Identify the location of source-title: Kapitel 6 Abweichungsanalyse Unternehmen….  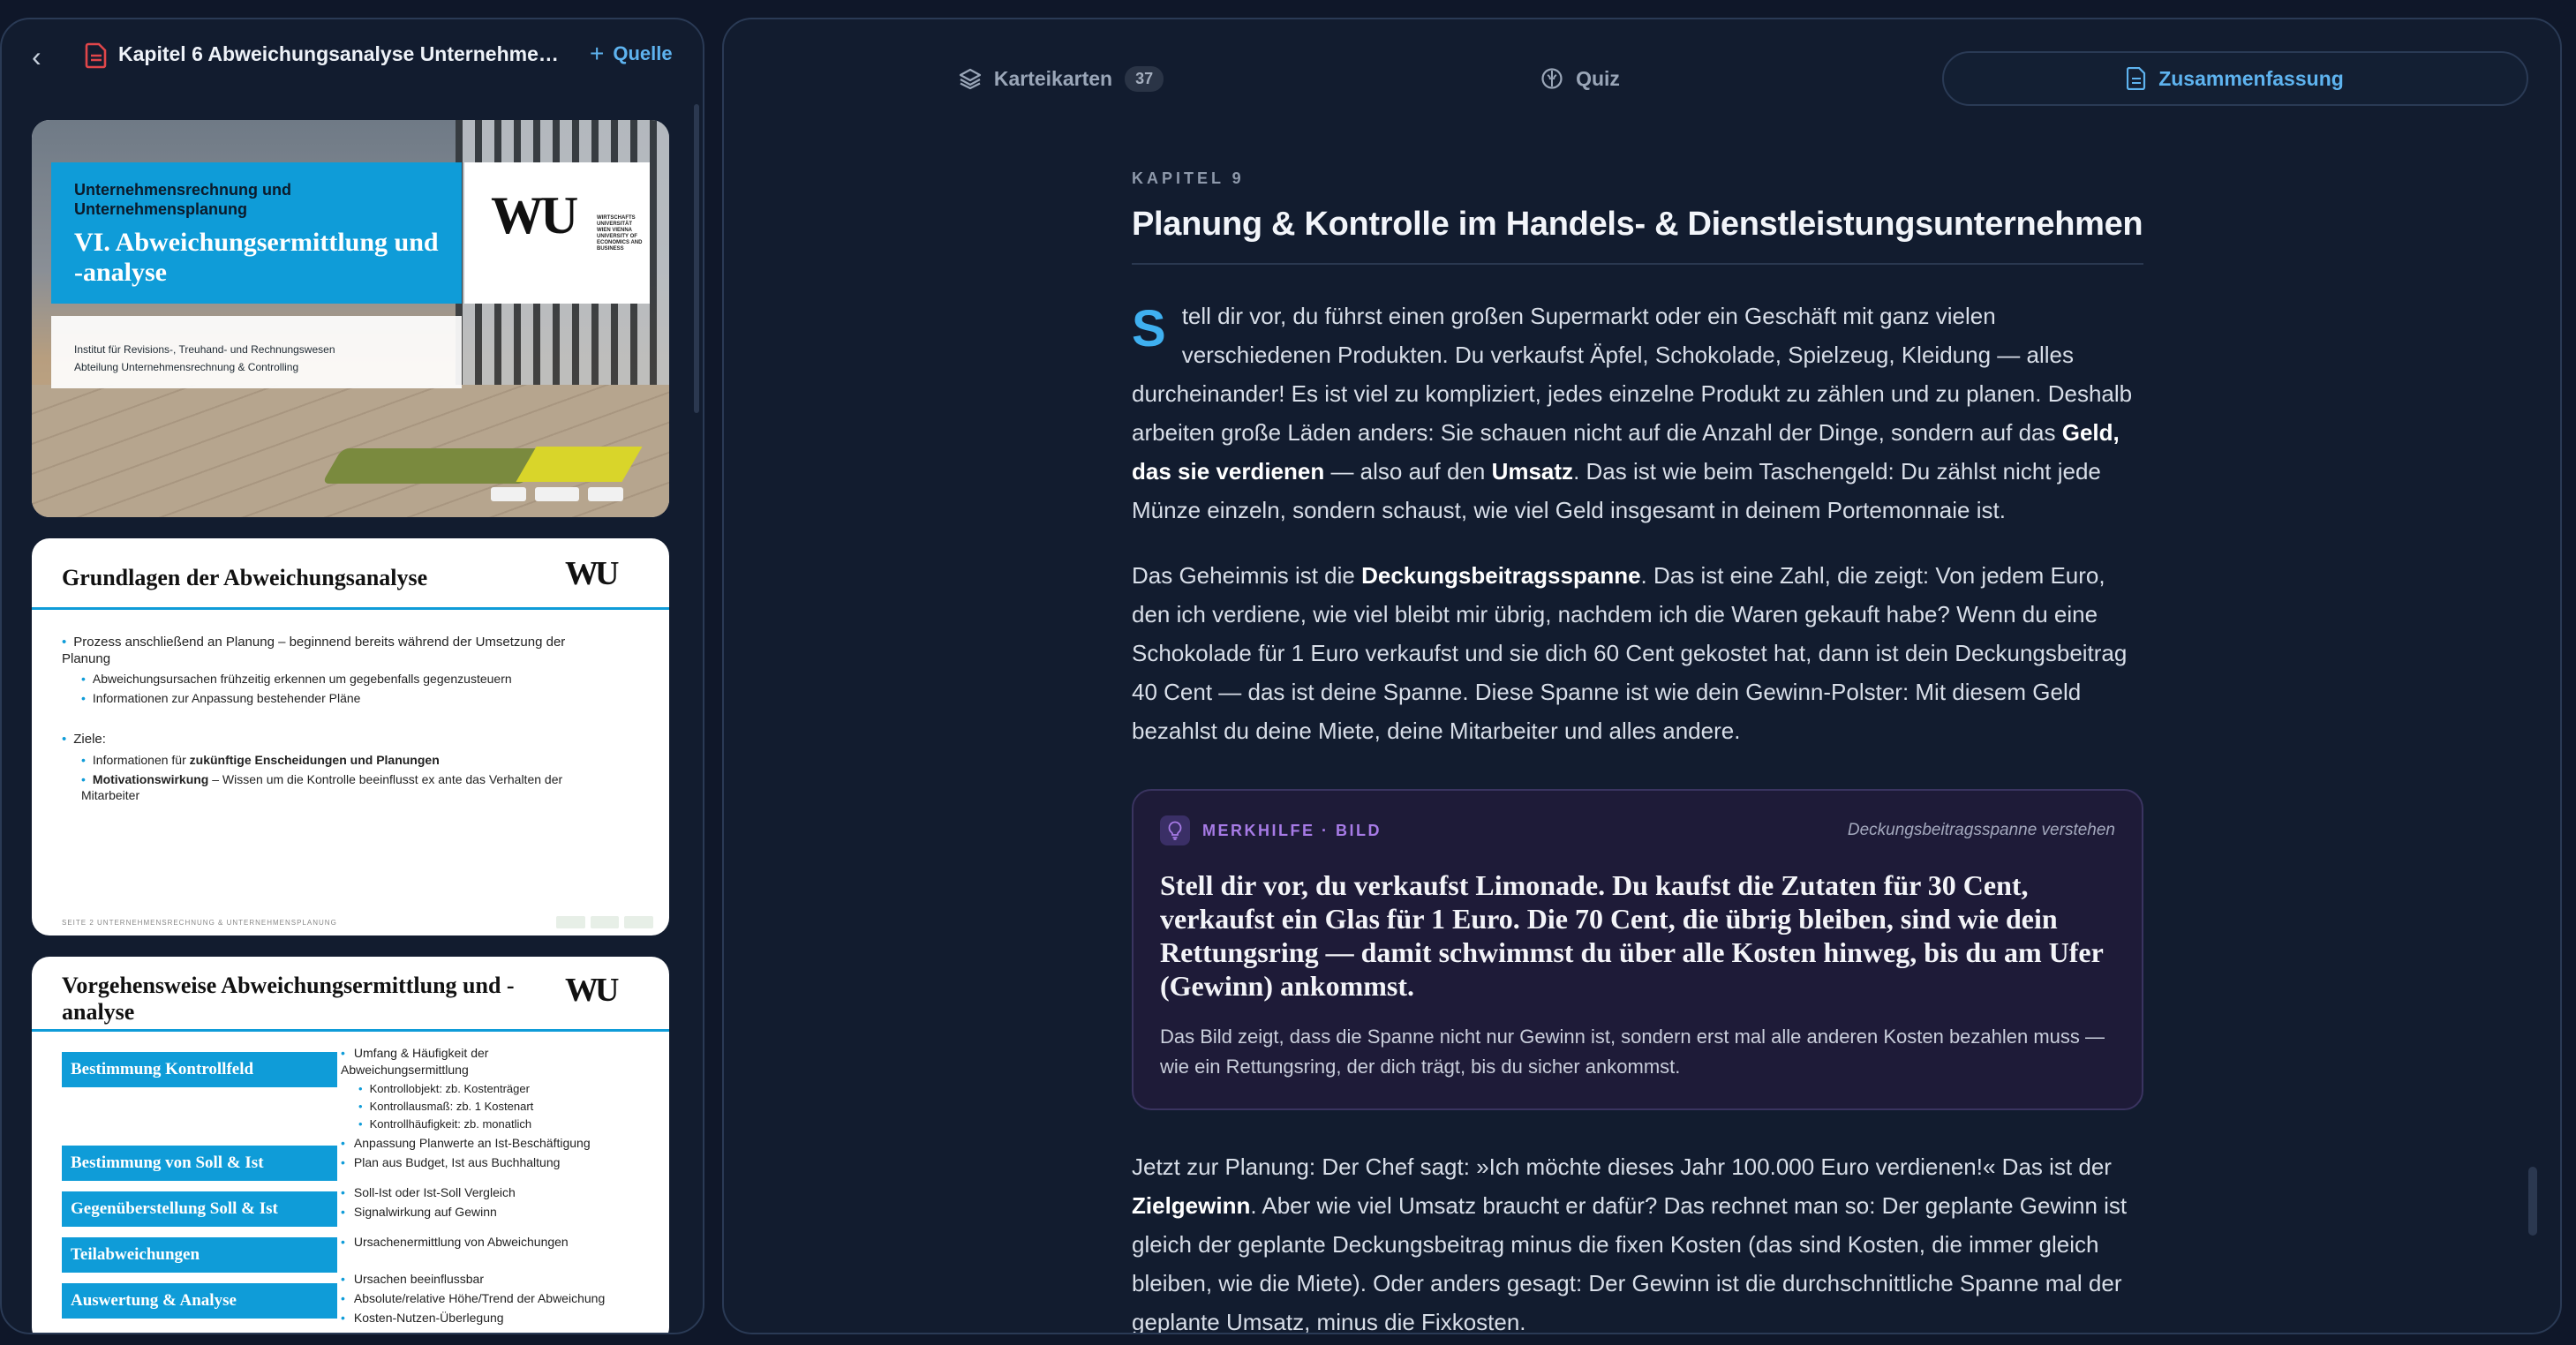
(343, 54).